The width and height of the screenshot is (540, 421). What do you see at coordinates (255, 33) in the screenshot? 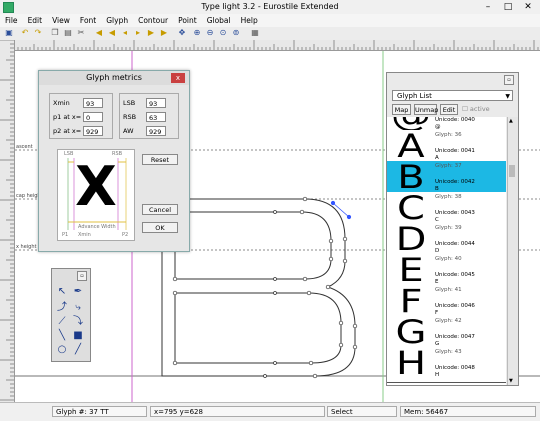
I see `tool-options-icon: ▦` at bounding box center [255, 33].